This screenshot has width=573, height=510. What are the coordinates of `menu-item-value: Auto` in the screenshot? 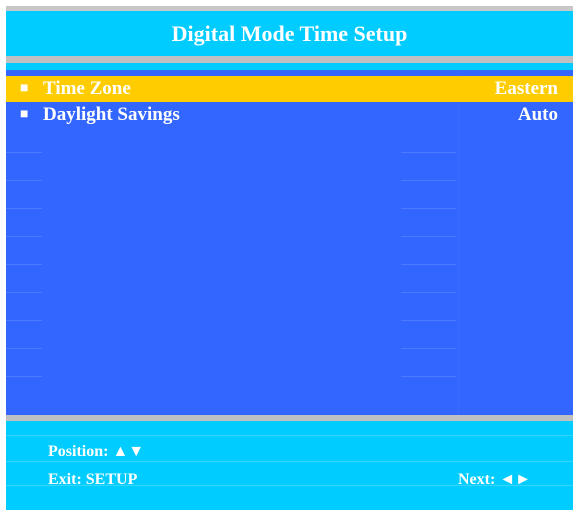 It's located at (537, 114).